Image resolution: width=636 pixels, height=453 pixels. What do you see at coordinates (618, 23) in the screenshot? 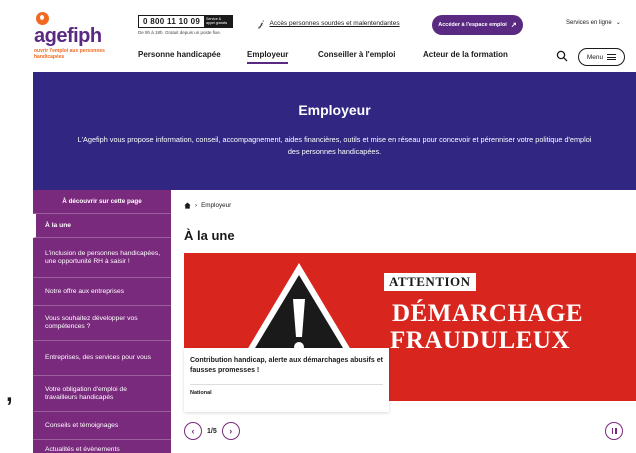
I see `chevron-down-icon: ⌄` at bounding box center [618, 23].